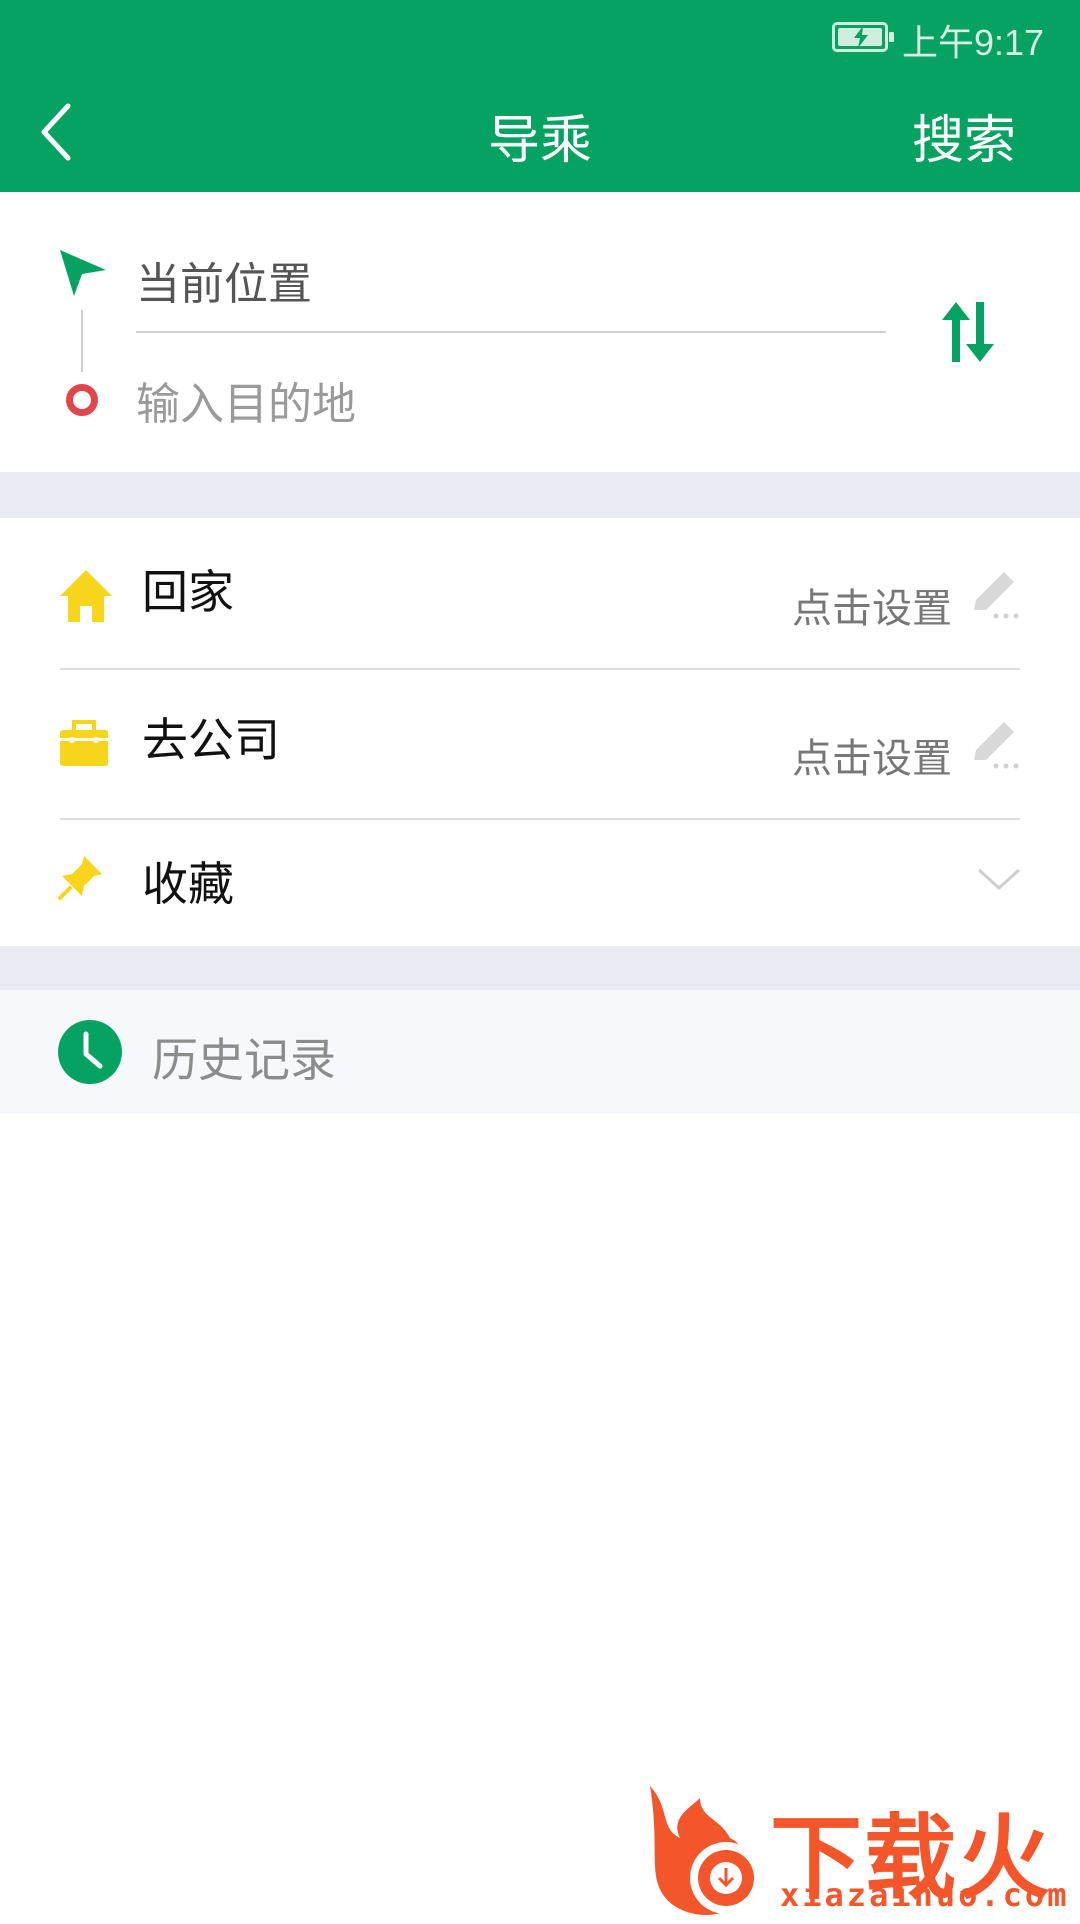 This screenshot has height=1924, width=1080. I want to click on status-time: 上午9:17, so click(973, 42).